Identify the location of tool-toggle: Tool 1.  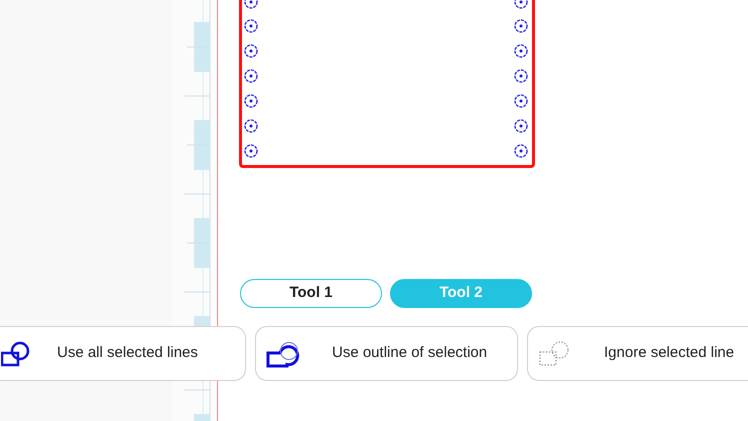
(311, 293).